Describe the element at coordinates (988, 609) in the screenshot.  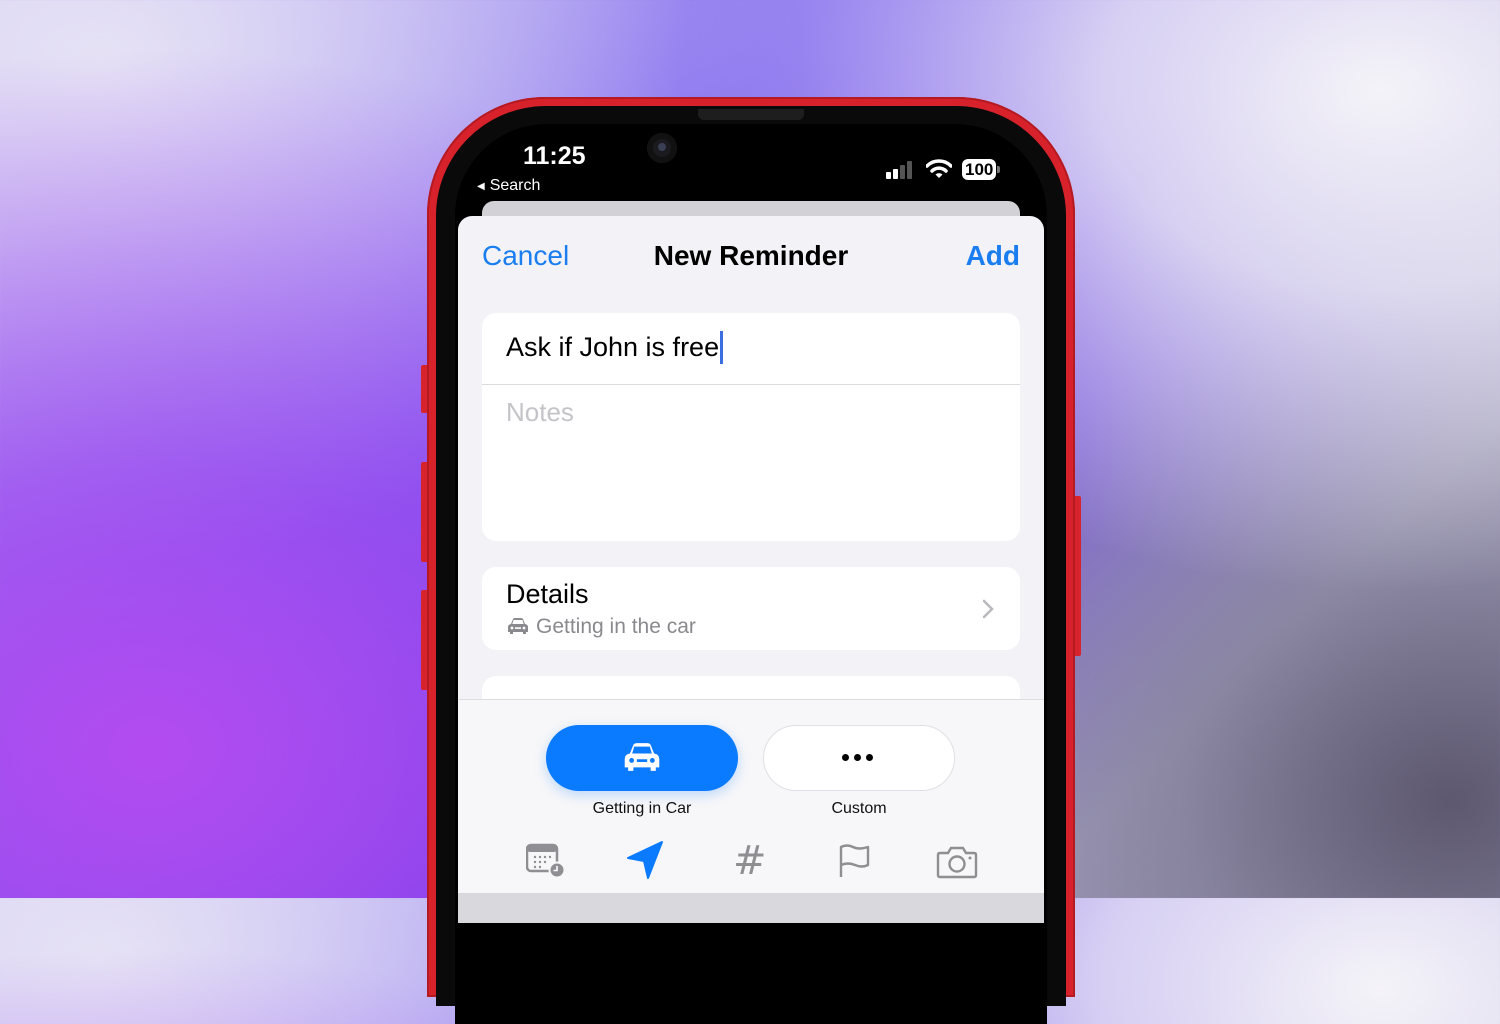
I see `chevron-right-icon` at that location.